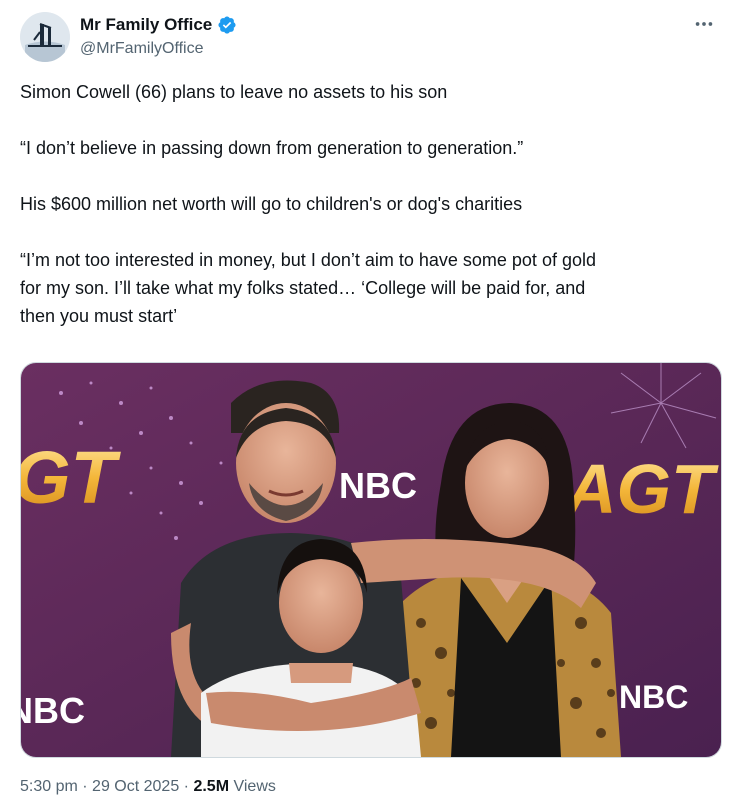 This screenshot has height=806, width=740. I want to click on more-options-button, so click(704, 24).